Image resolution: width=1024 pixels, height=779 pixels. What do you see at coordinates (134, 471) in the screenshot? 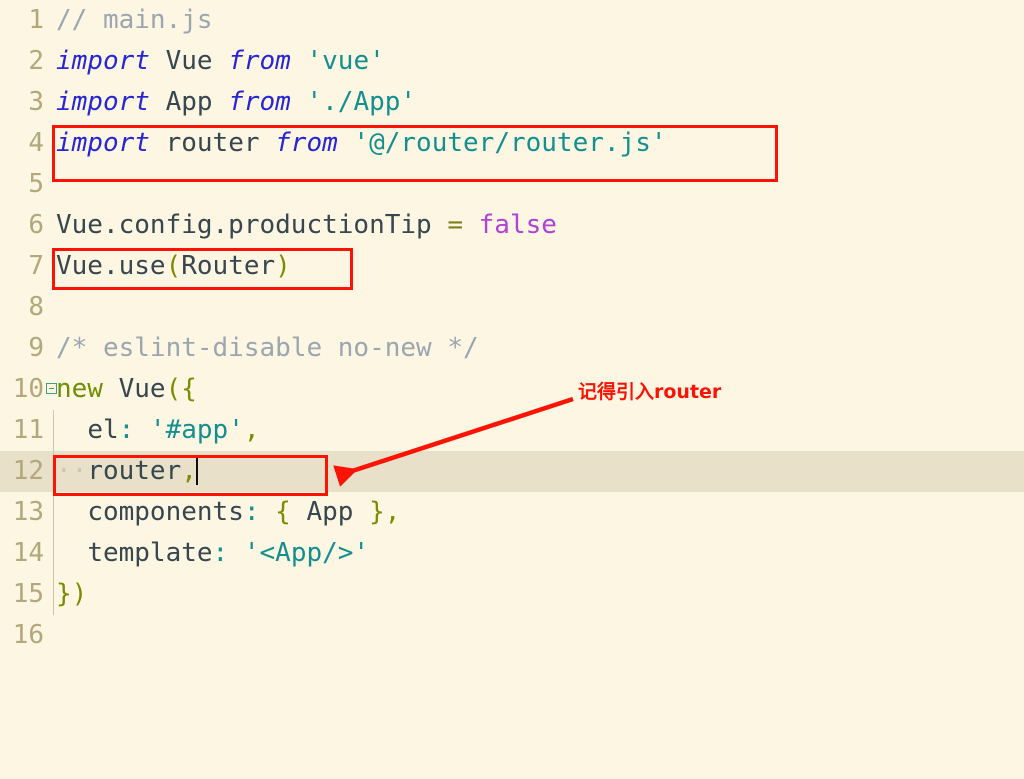
I see `token-property-router: router` at bounding box center [134, 471].